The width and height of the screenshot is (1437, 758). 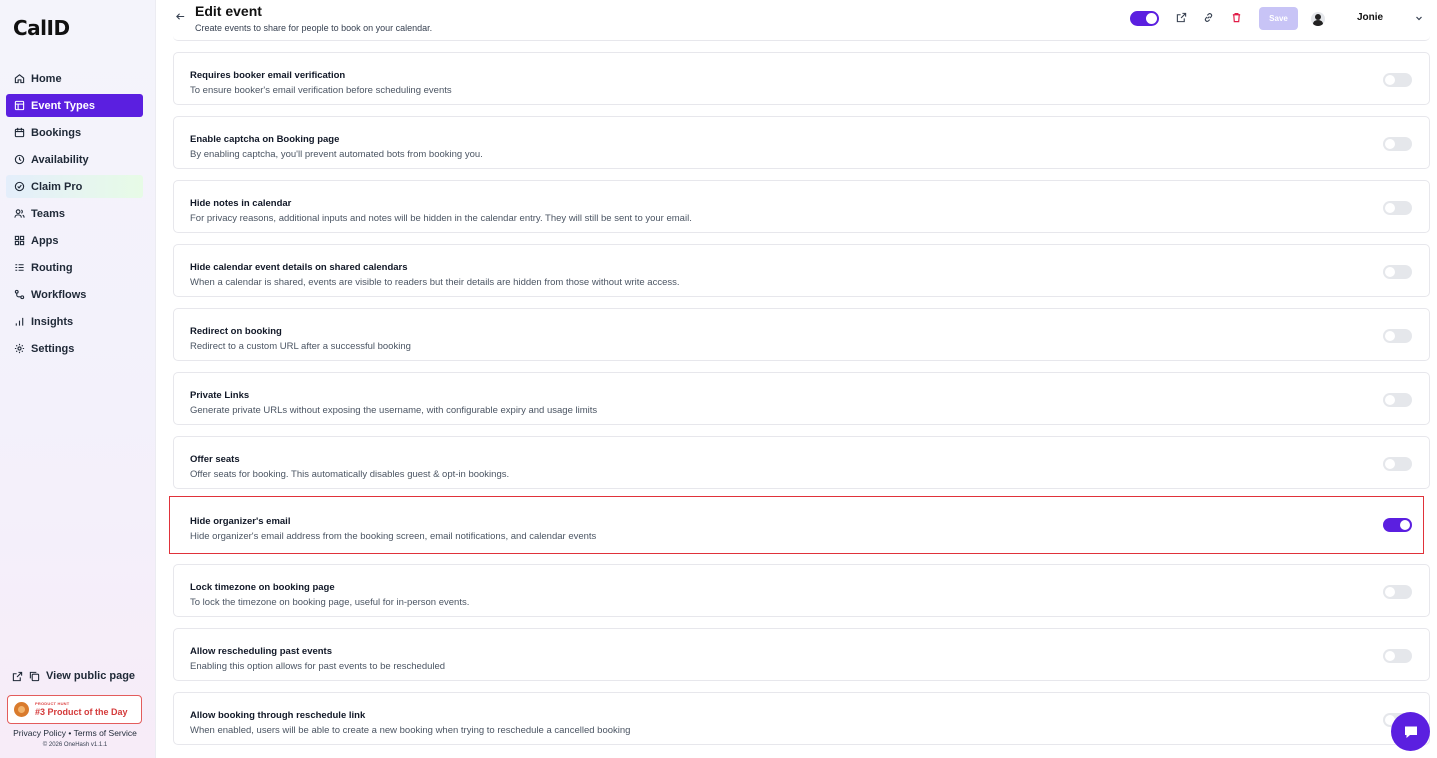 I want to click on product-hunt-badge: PRODUCT HUNT #3 Product of the Day, so click(x=74, y=709).